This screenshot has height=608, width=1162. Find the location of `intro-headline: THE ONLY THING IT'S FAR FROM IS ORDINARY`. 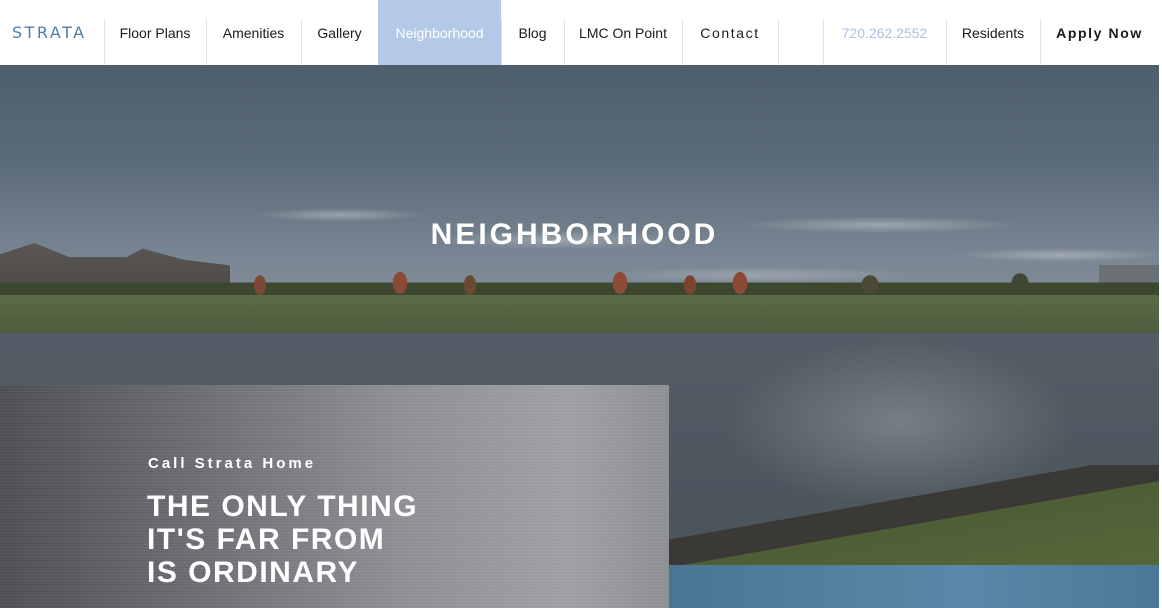

intro-headline: THE ONLY THING IT'S FAR FROM IS ORDINARY is located at coordinates (282, 539).